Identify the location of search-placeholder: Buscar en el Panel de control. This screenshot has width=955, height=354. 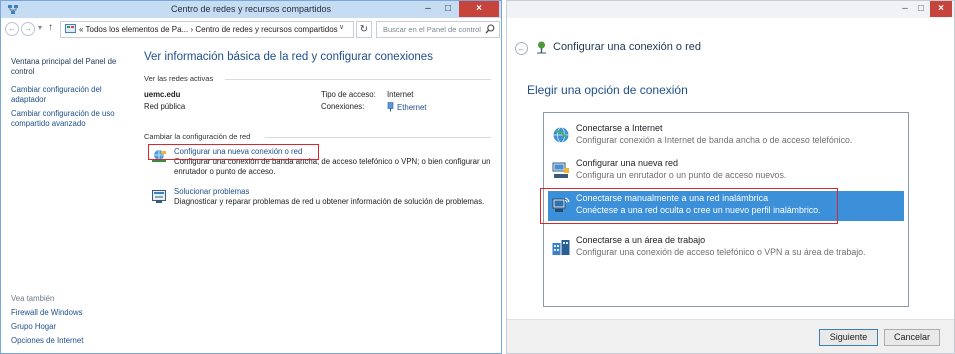
(432, 29).